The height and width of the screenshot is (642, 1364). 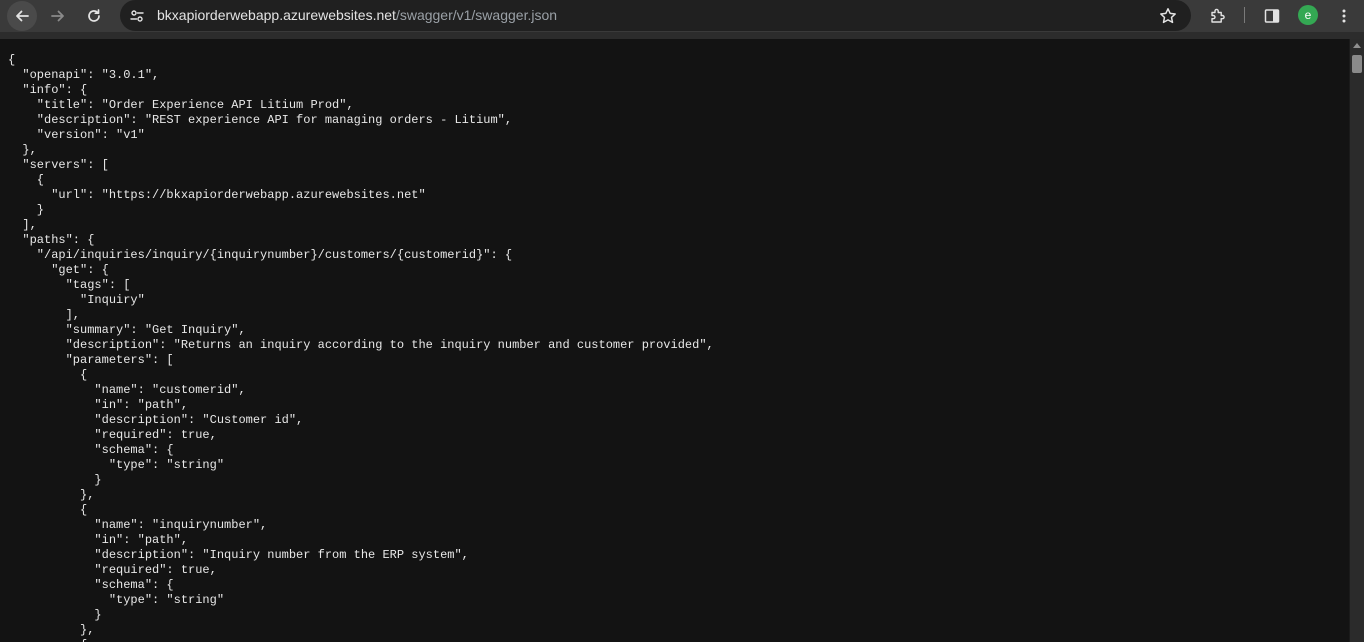 What do you see at coordinates (476, 15) in the screenshot?
I see `url-path: /swagger/v1/swagger.json` at bounding box center [476, 15].